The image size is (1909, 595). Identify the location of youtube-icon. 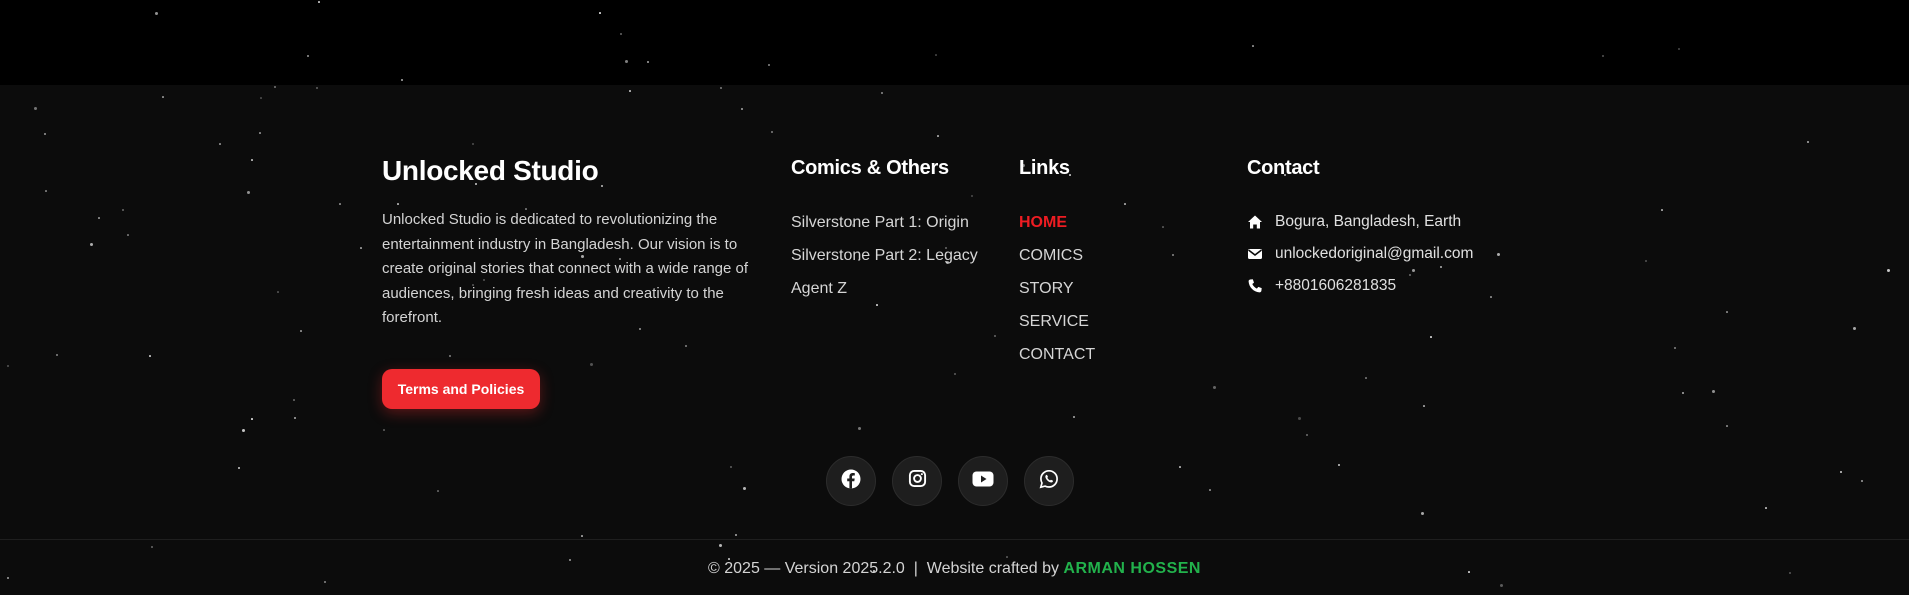
(983, 481).